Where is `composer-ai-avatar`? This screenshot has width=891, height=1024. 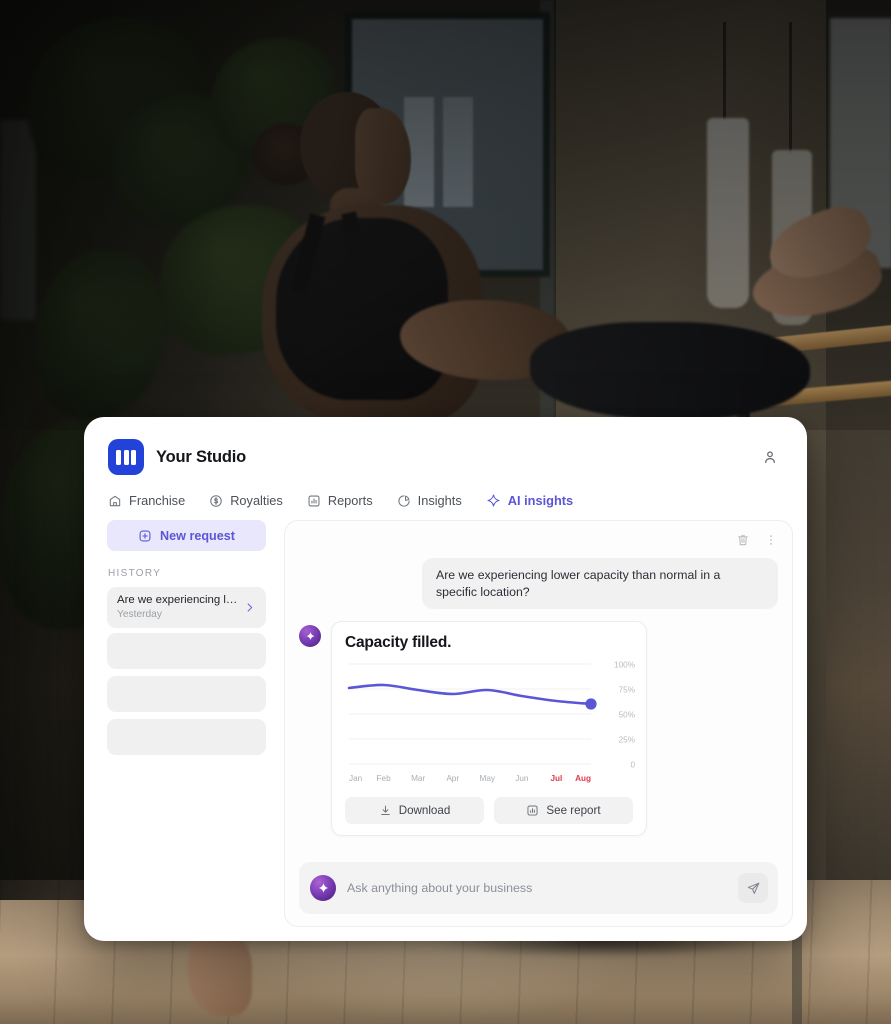 composer-ai-avatar is located at coordinates (323, 888).